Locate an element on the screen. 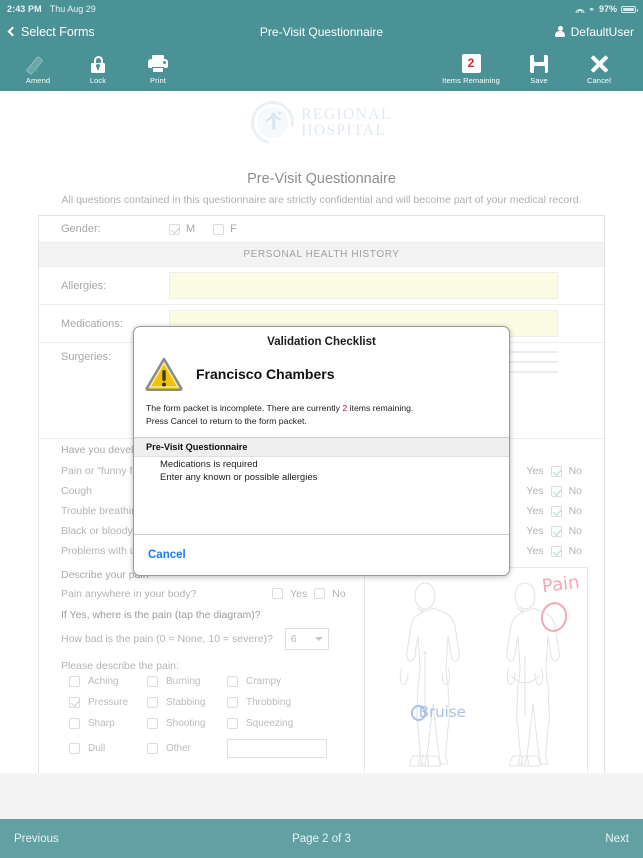  battery-icon is located at coordinates (629, 9).